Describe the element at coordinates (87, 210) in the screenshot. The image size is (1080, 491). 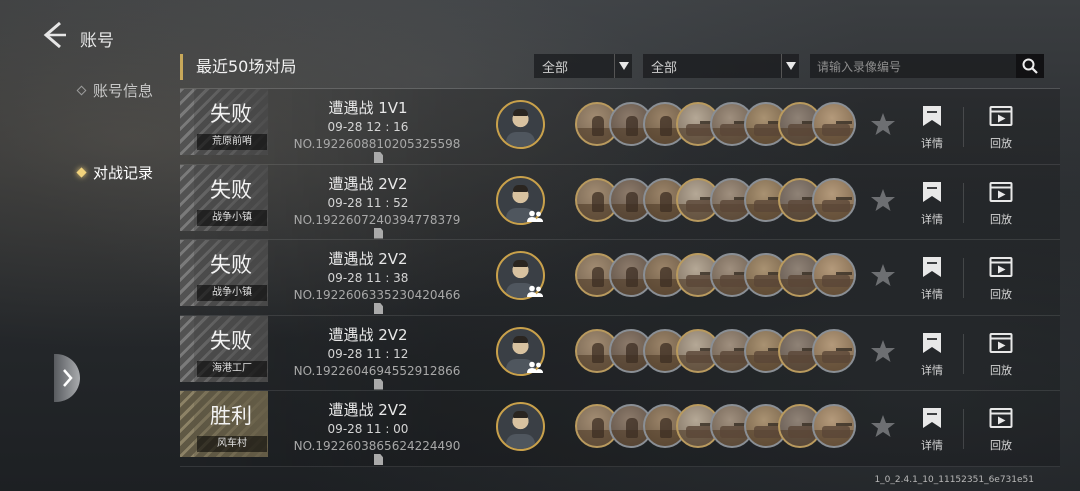
I see `sidebar: 账号信息 对战记录` at that location.